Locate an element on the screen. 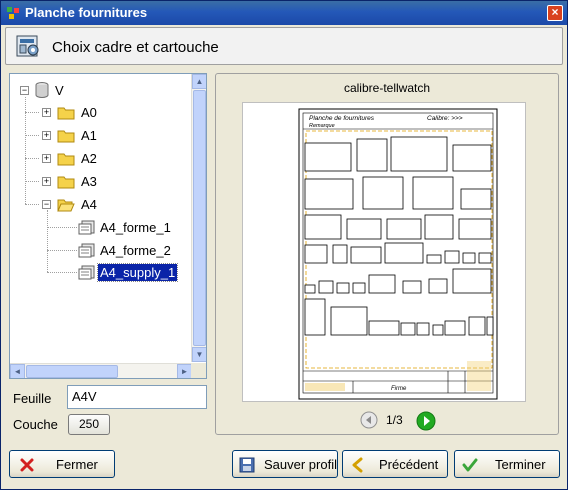  previous-button: Précédent is located at coordinates (395, 464).